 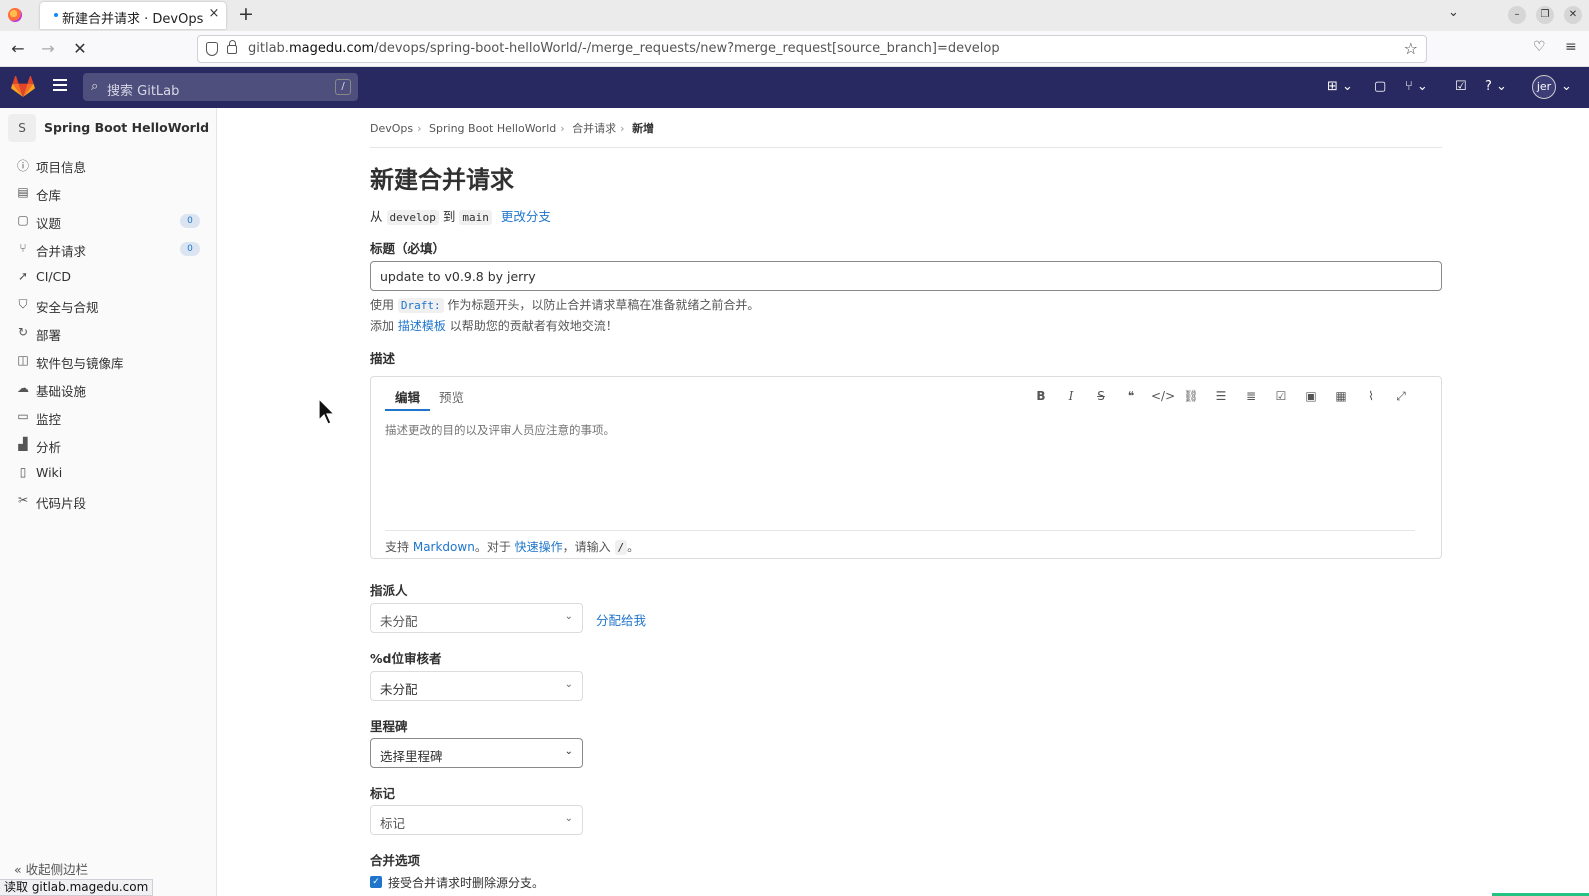 What do you see at coordinates (1371, 396) in the screenshot?
I see `attach-file-icon: ⌇` at bounding box center [1371, 396].